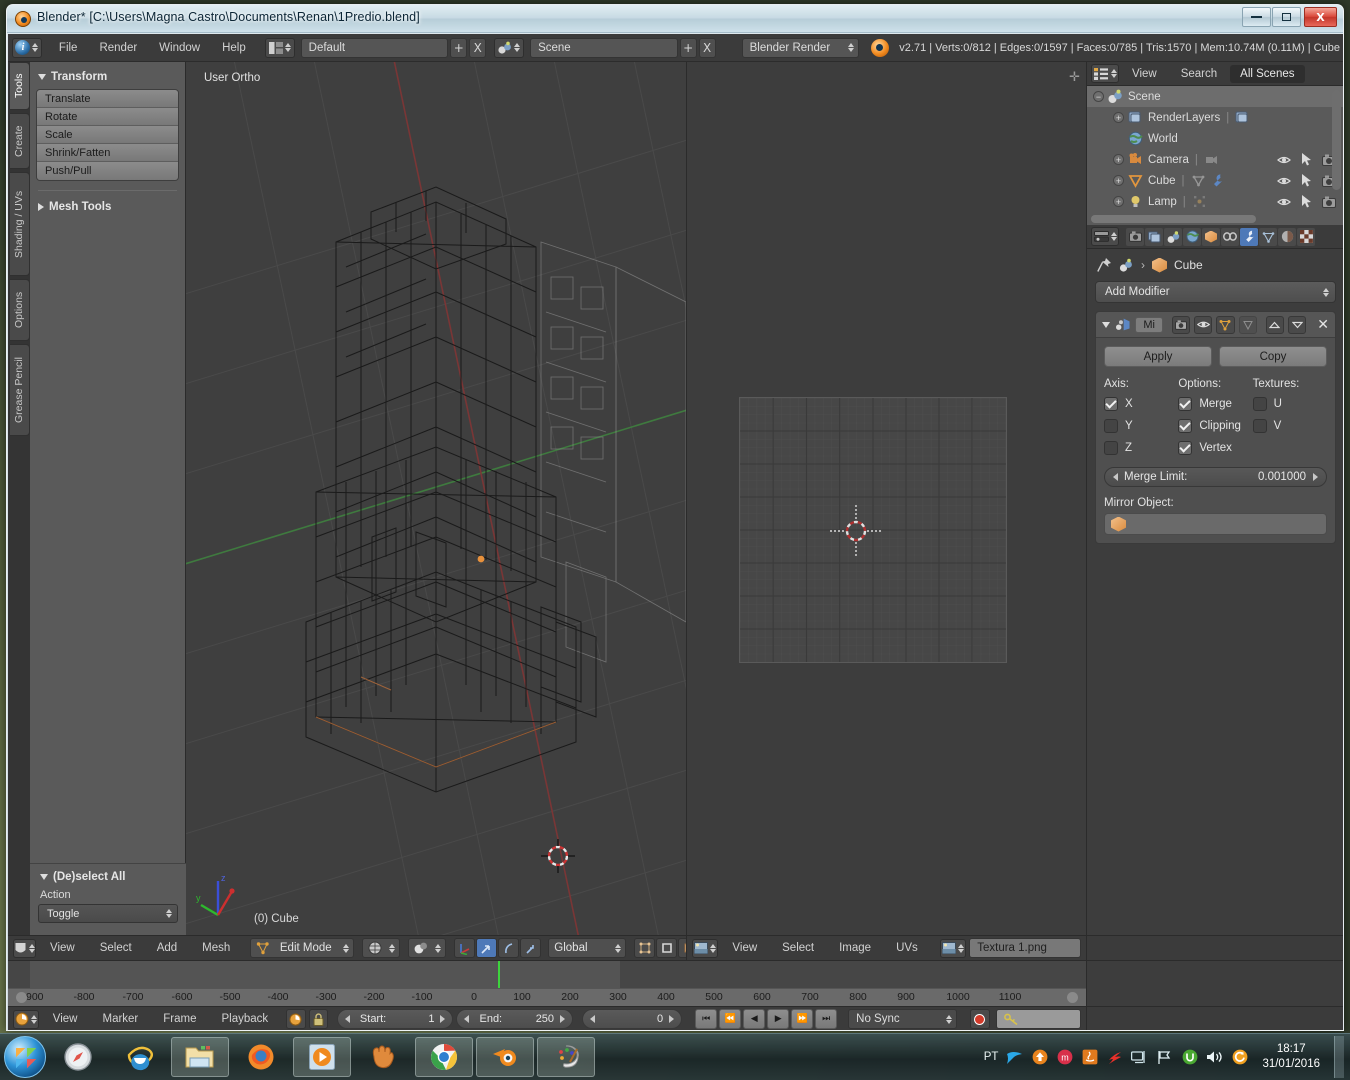 The width and height of the screenshot is (1350, 1080). I want to click on modifier-cage-toggle, so click(1247, 324).